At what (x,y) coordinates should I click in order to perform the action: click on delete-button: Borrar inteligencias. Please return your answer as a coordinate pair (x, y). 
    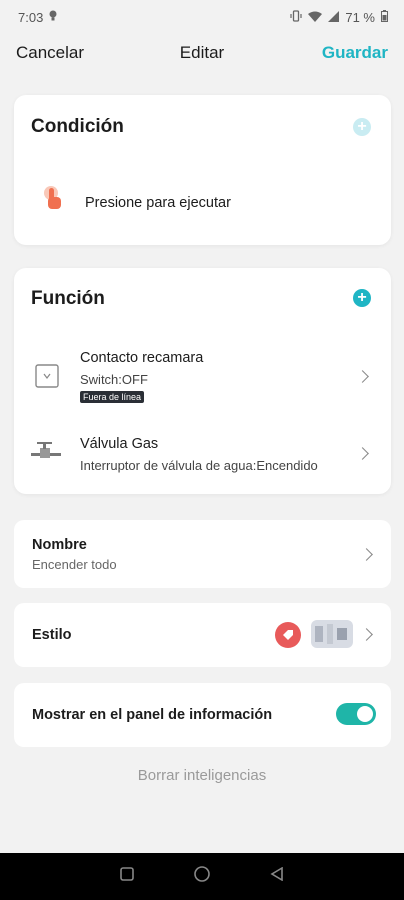
    Looking at the image, I should click on (202, 775).